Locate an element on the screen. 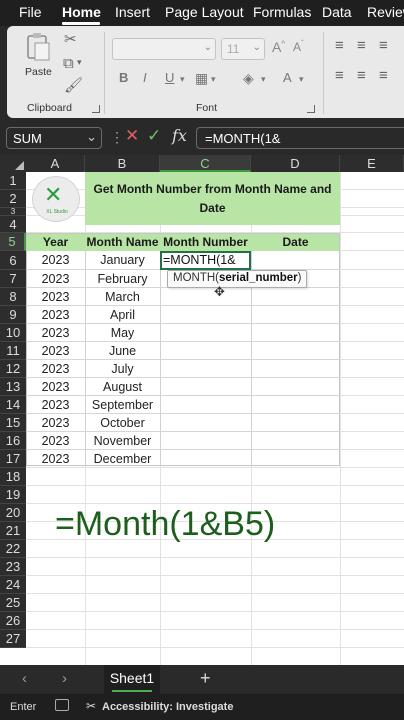 The image size is (404, 720). clipboard-launcher-icon is located at coordinates (96, 109).